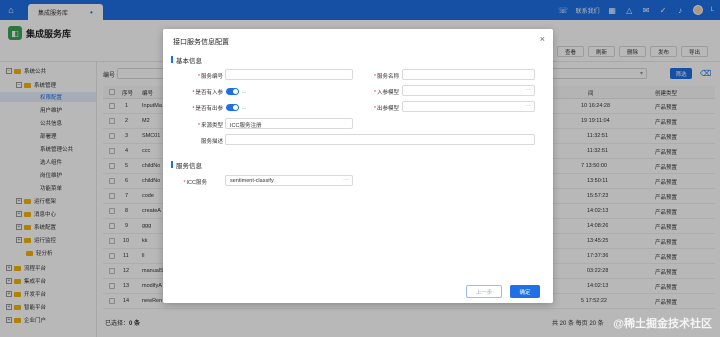 This screenshot has width=720, height=337. I want to click on basic-info-section: 基本信息, so click(186, 60).